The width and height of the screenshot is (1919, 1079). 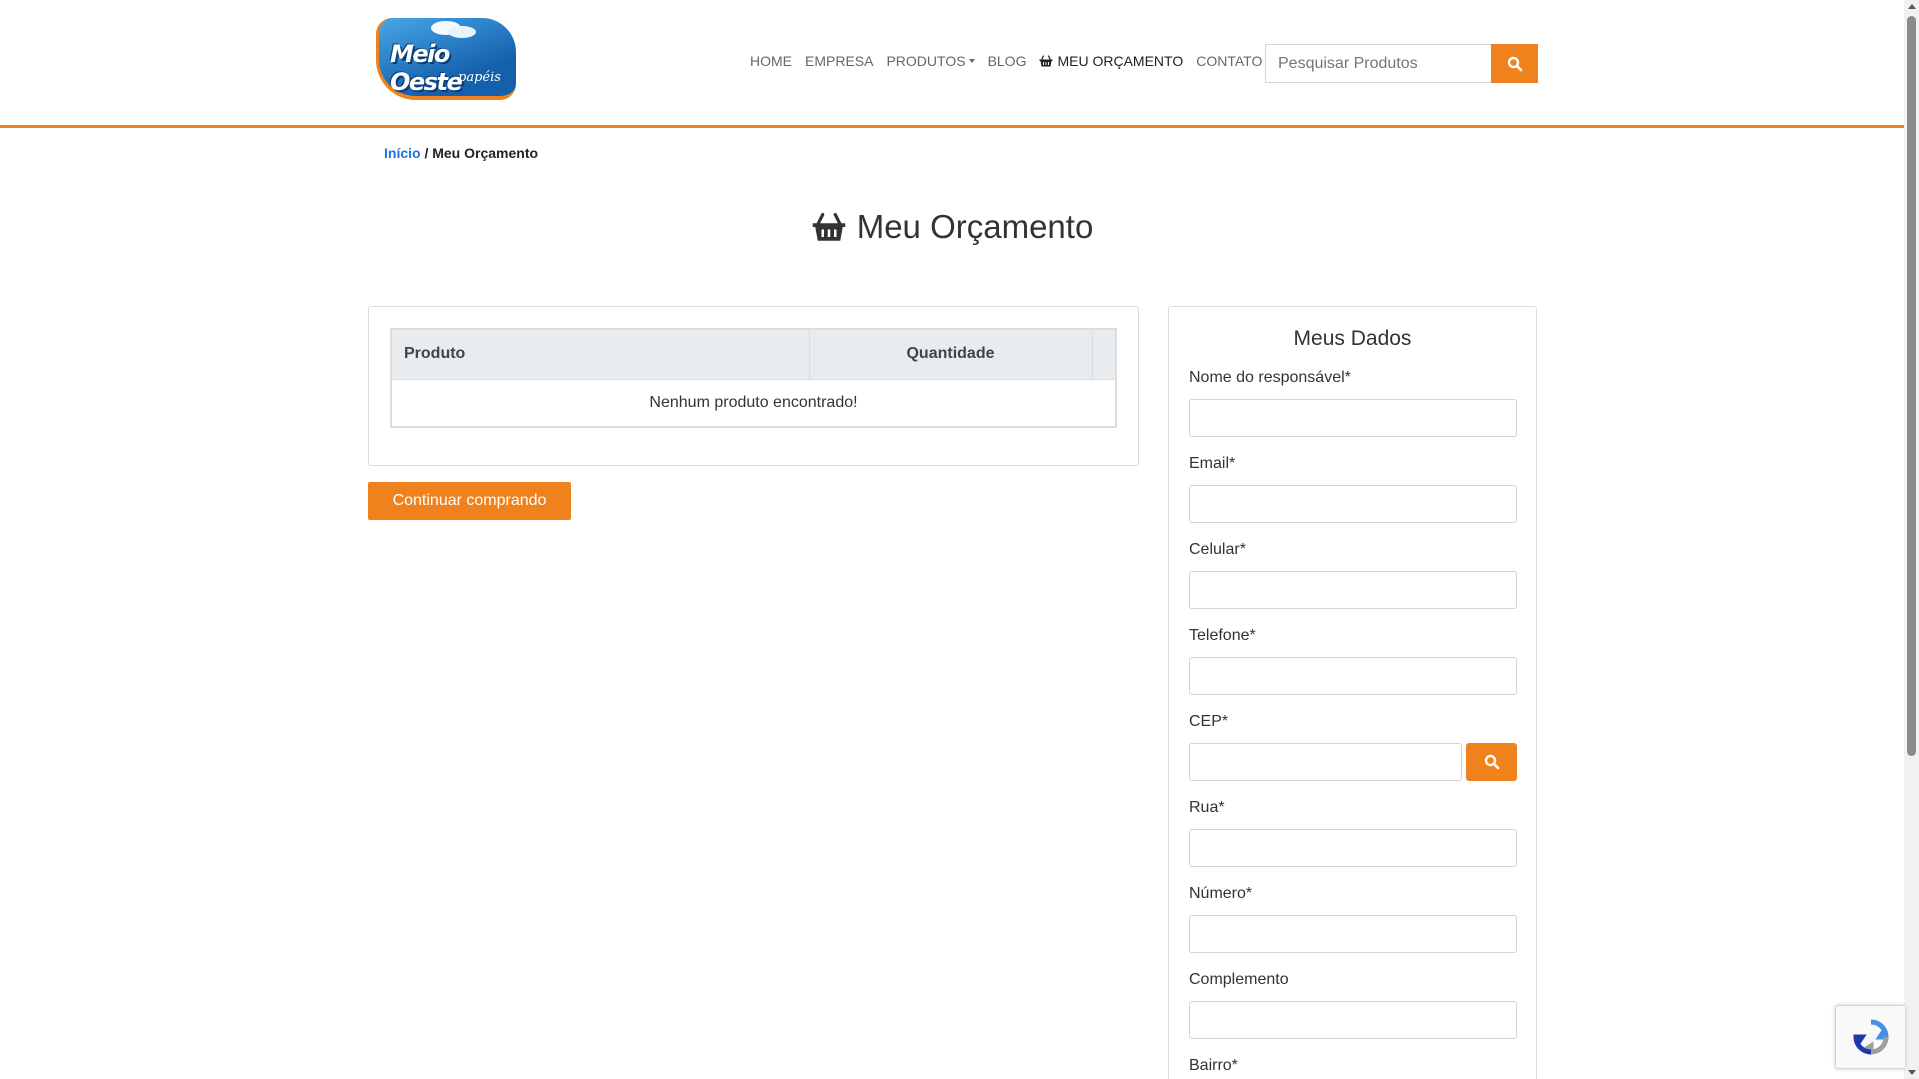 What do you see at coordinates (1353, 504) in the screenshot?
I see `email-field` at bounding box center [1353, 504].